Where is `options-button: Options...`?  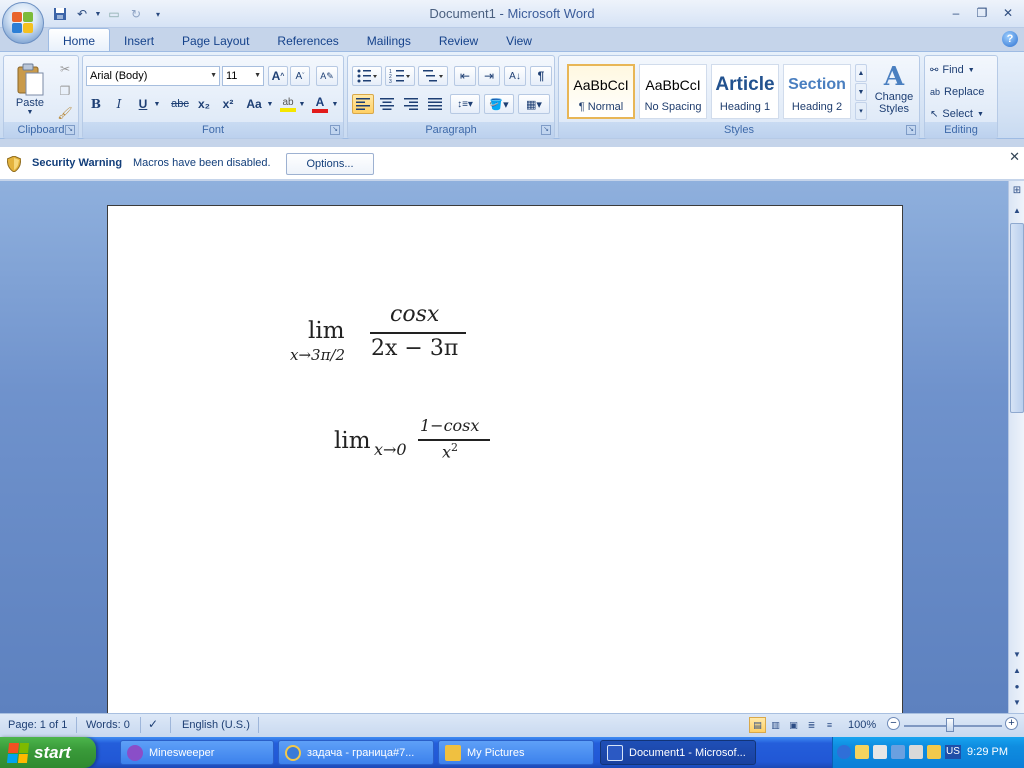
options-button: Options... is located at coordinates (330, 164).